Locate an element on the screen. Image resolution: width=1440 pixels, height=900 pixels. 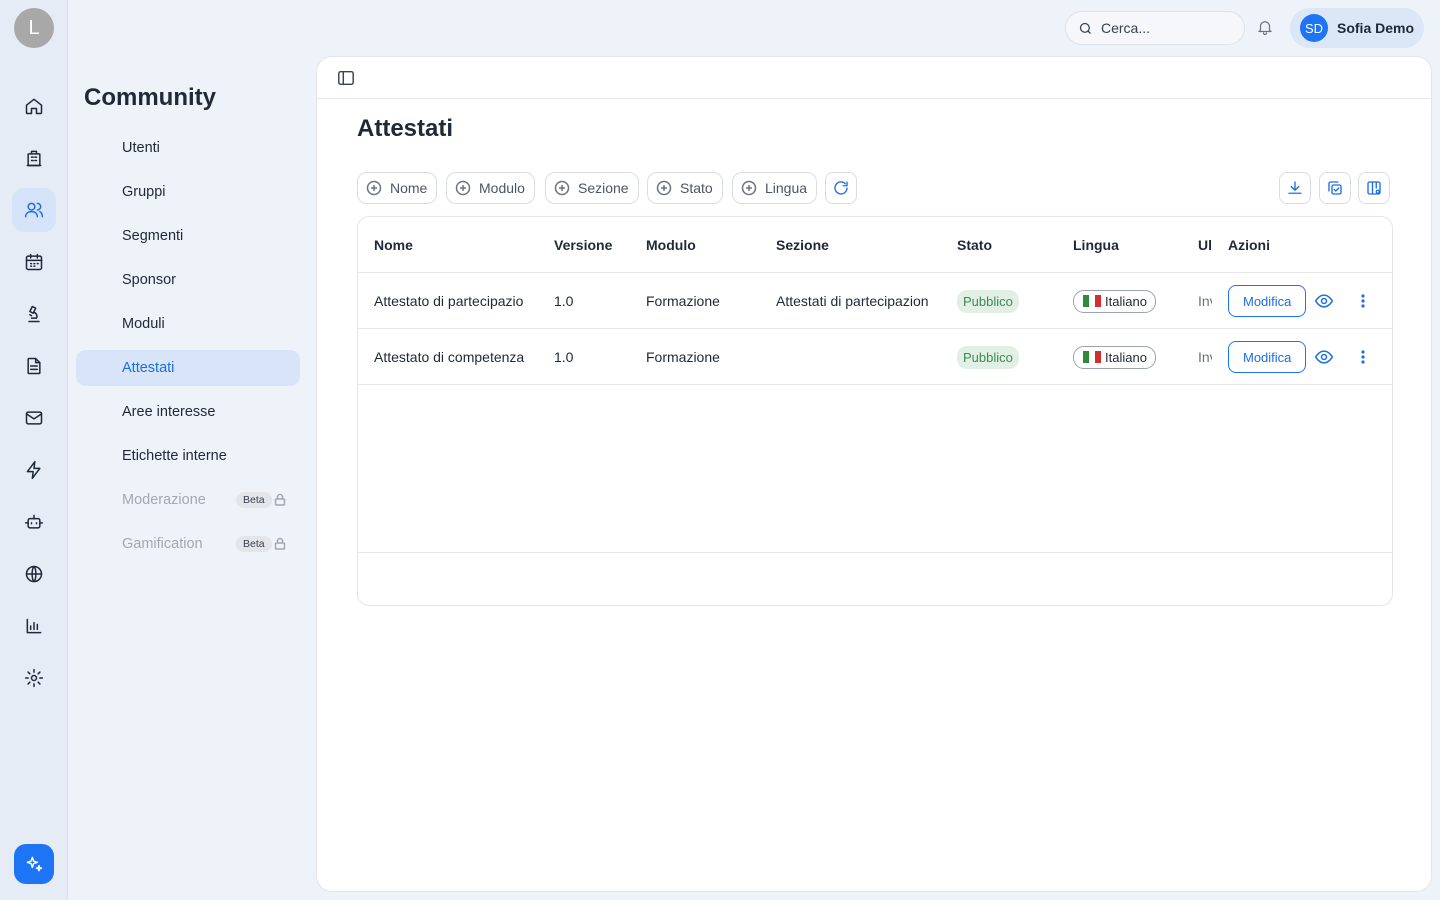
sidebar-item-aree-interesse: Aree interesse is located at coordinates (188, 412).